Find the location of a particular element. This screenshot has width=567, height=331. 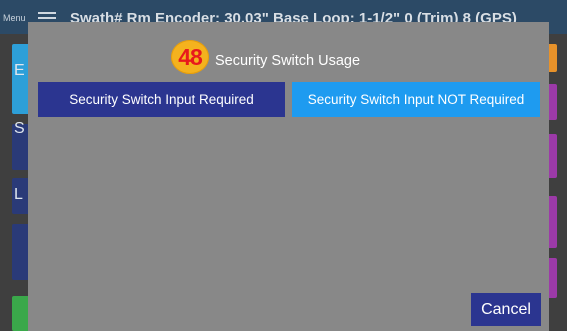

cancel-label: Cancel is located at coordinates (506, 309).